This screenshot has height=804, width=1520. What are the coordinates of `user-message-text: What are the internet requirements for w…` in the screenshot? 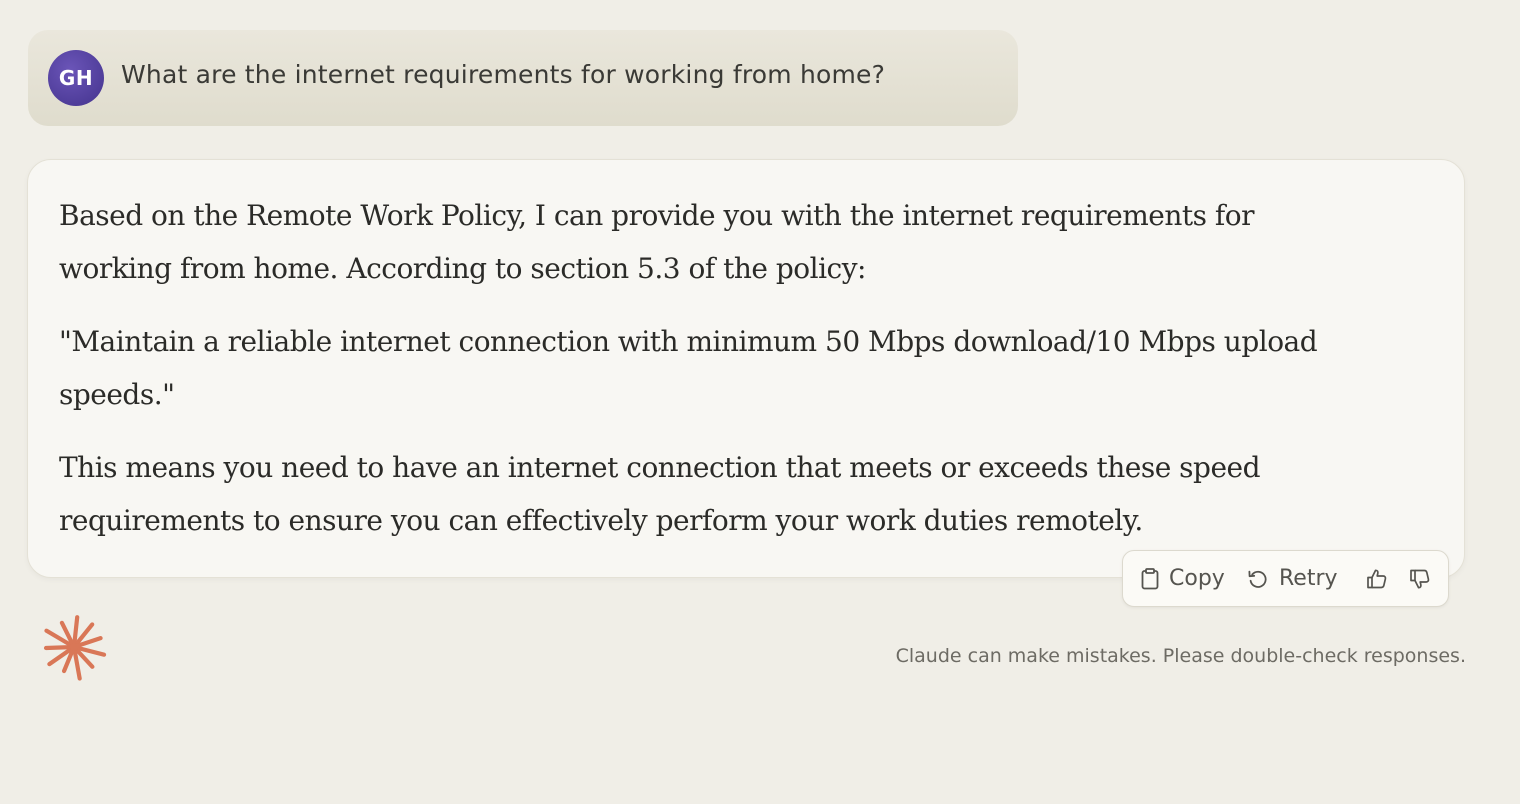 It's located at (503, 74).